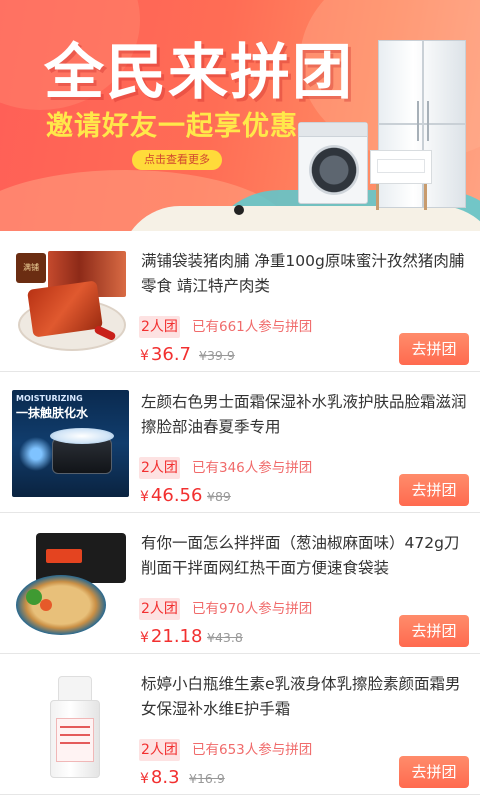 Image resolution: width=480 pixels, height=800 pixels. I want to click on joined-count: 已有661人参与拼团, so click(252, 327).